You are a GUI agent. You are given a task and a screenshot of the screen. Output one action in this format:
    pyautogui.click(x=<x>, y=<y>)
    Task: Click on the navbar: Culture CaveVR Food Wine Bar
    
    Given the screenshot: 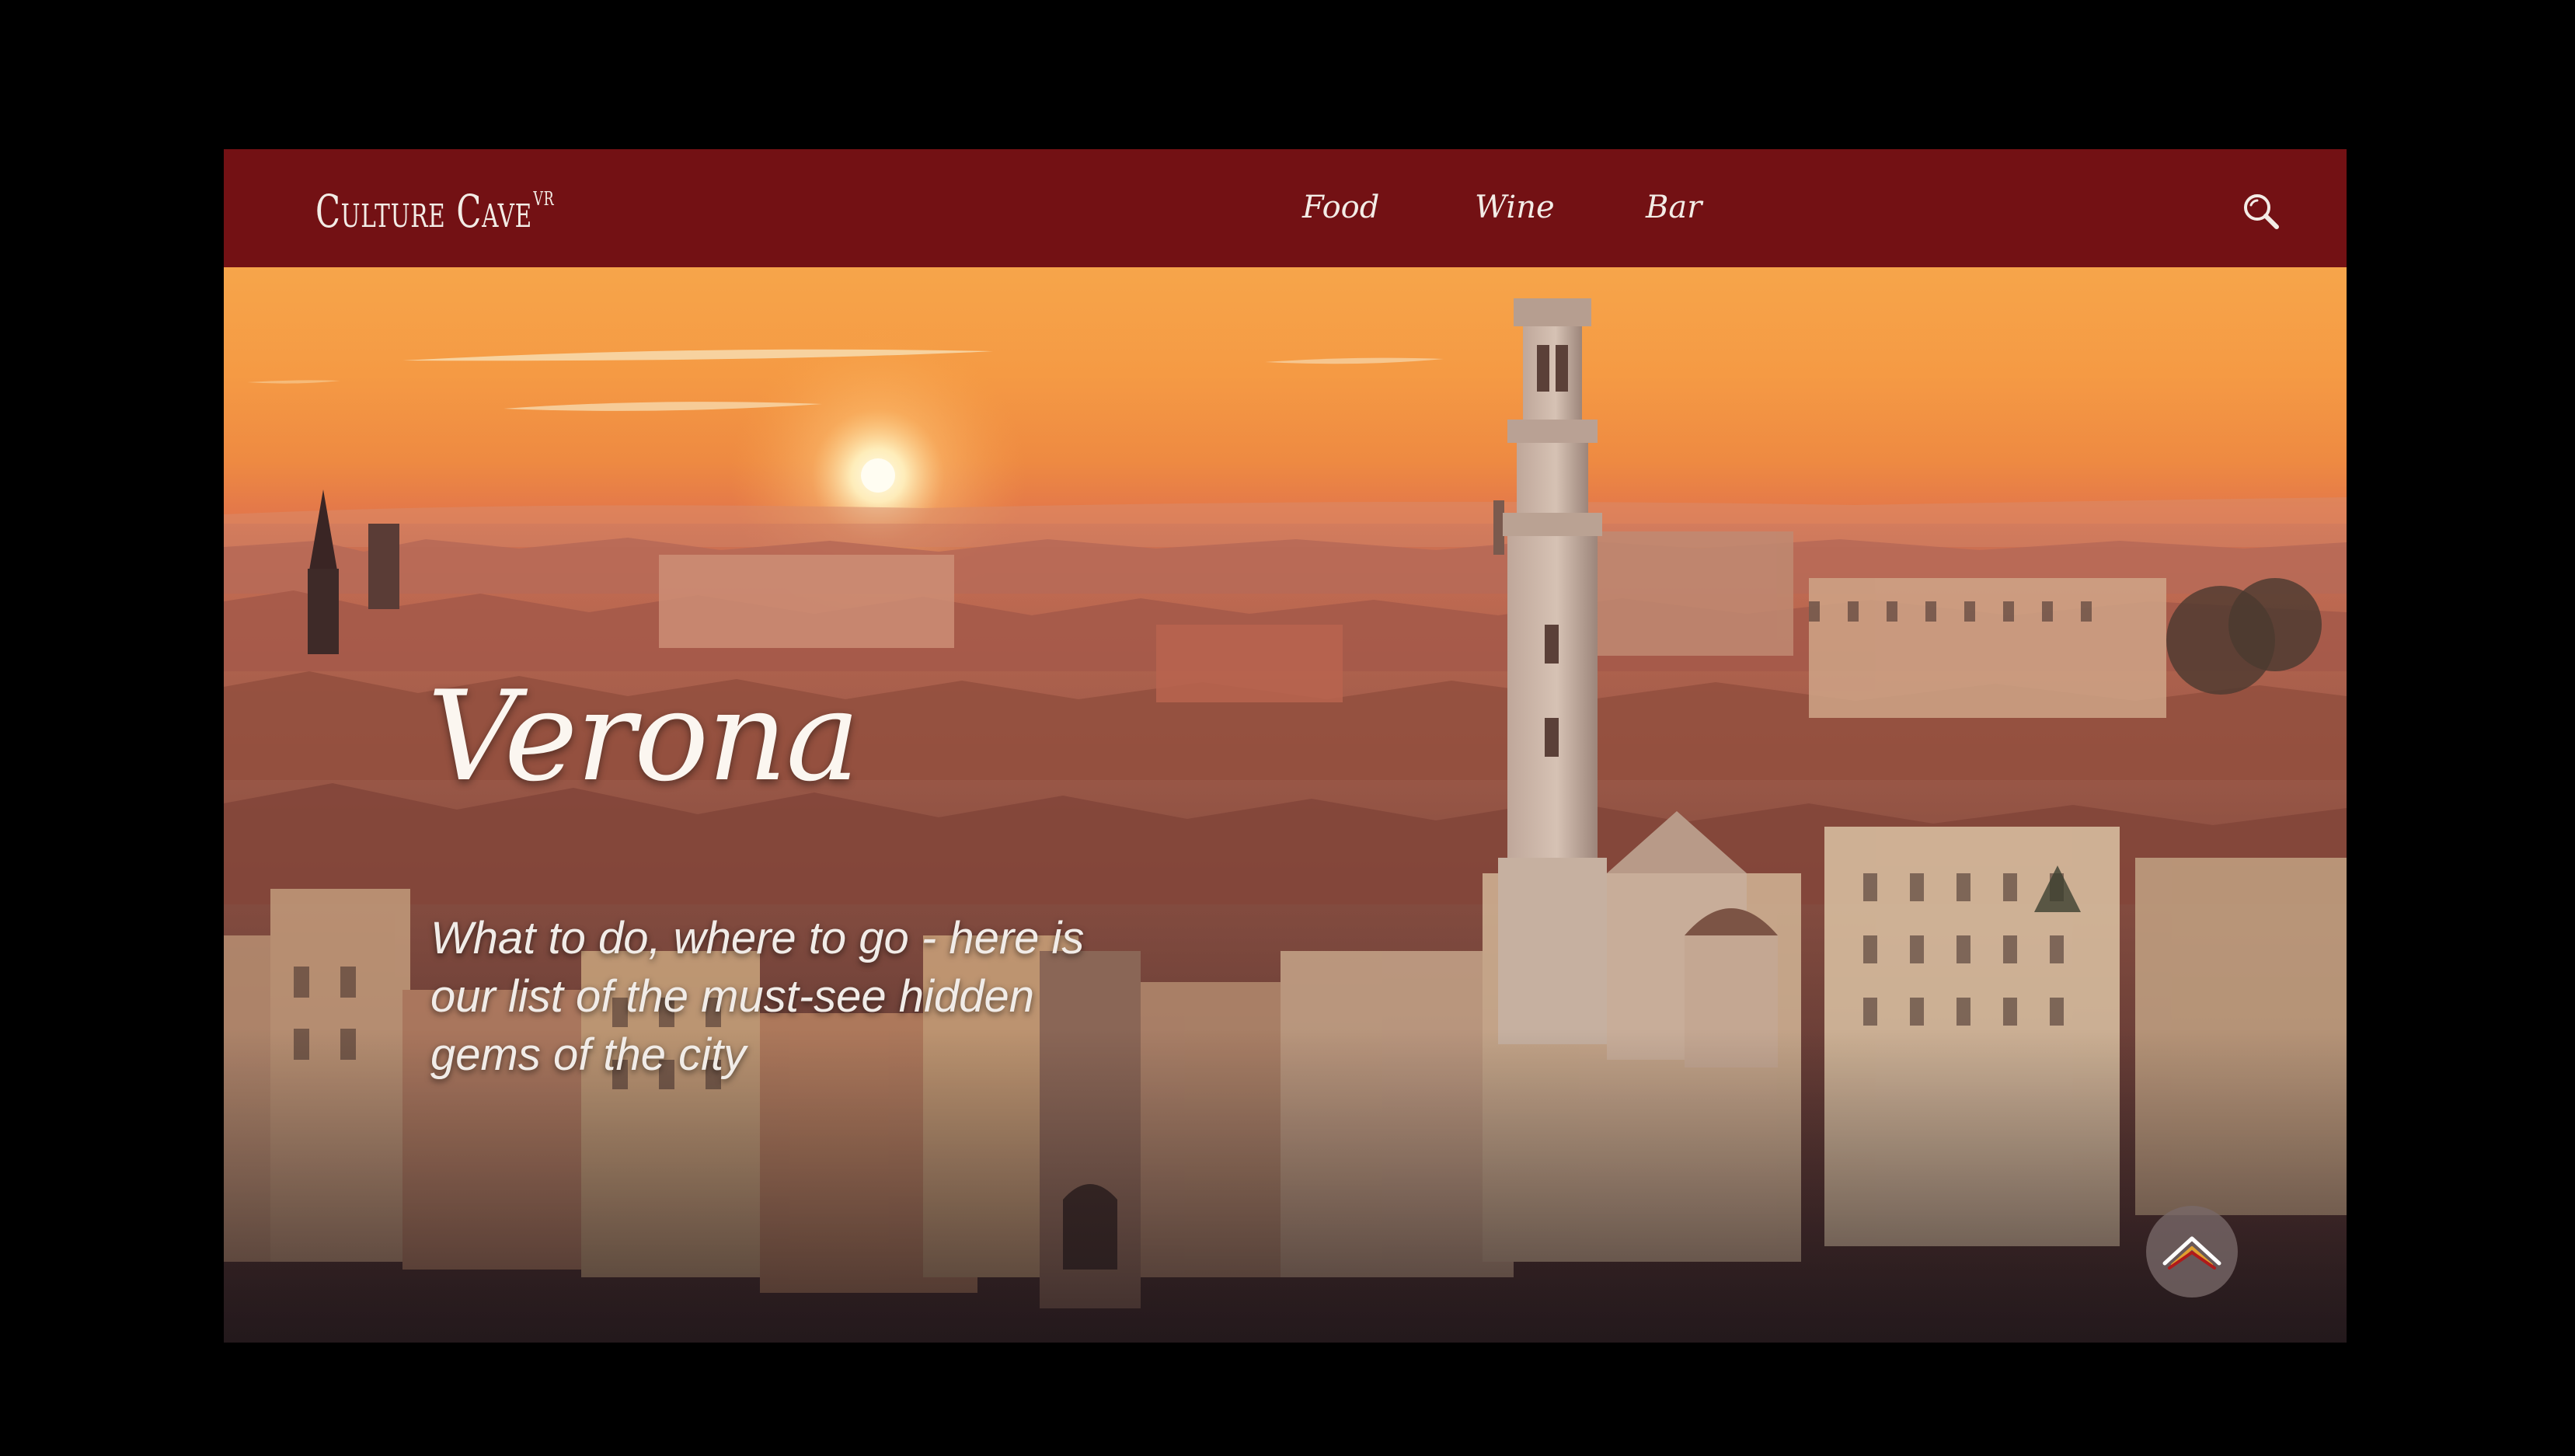 What is the action you would take?
    pyautogui.click(x=1285, y=208)
    